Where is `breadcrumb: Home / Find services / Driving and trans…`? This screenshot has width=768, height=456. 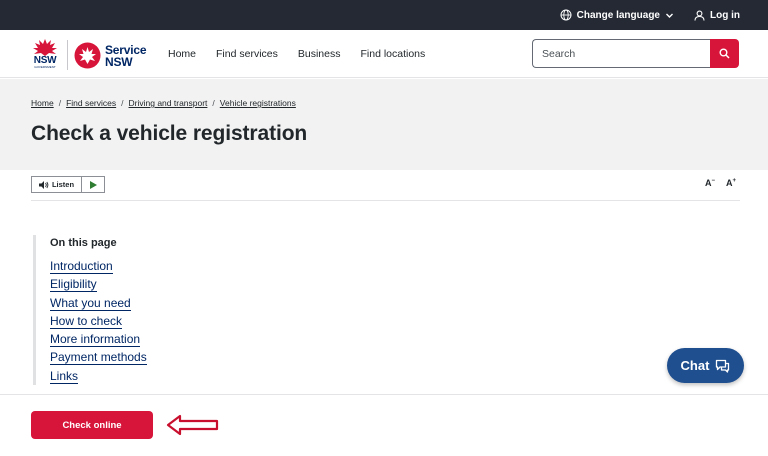
breadcrumb: Home / Find services / Driving and trans… is located at coordinates (163, 103).